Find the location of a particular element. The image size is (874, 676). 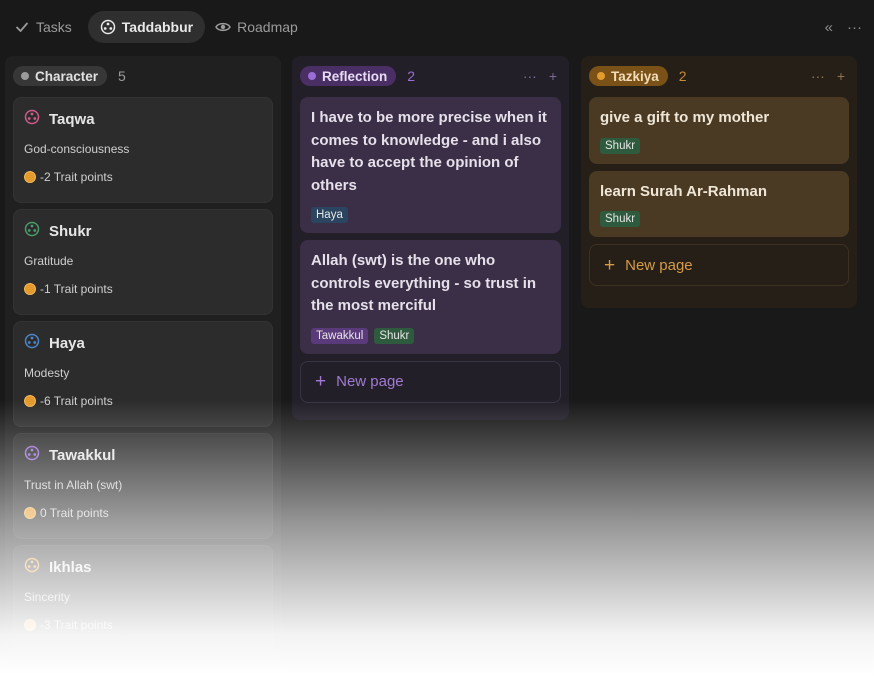

check-icon is located at coordinates (22, 27).